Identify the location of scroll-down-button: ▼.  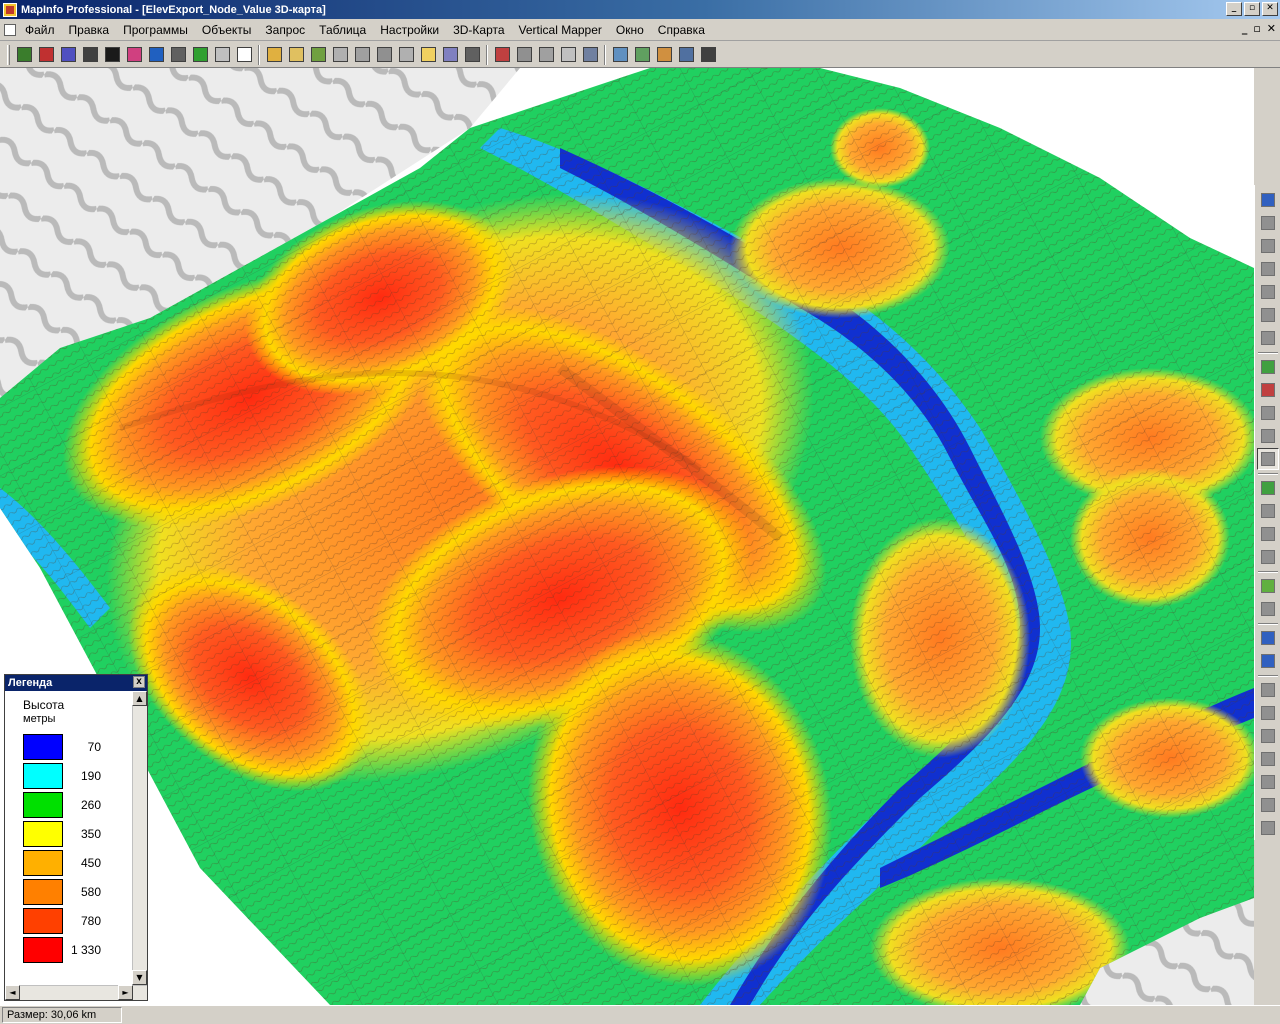
(139, 977).